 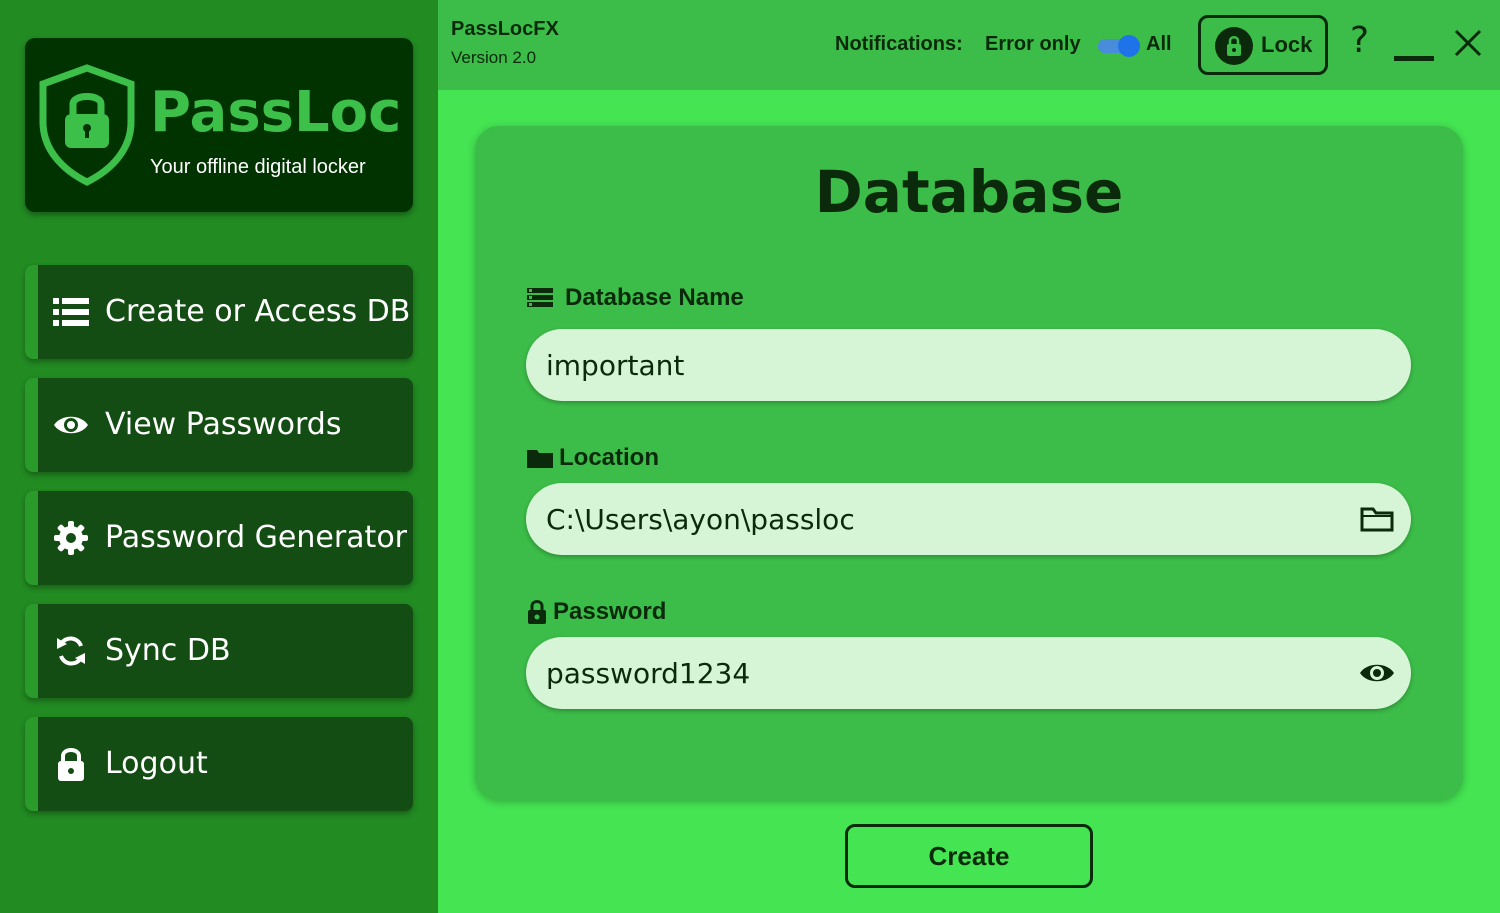 I want to click on sidebar-item-label: Password Generator, so click(x=256, y=537).